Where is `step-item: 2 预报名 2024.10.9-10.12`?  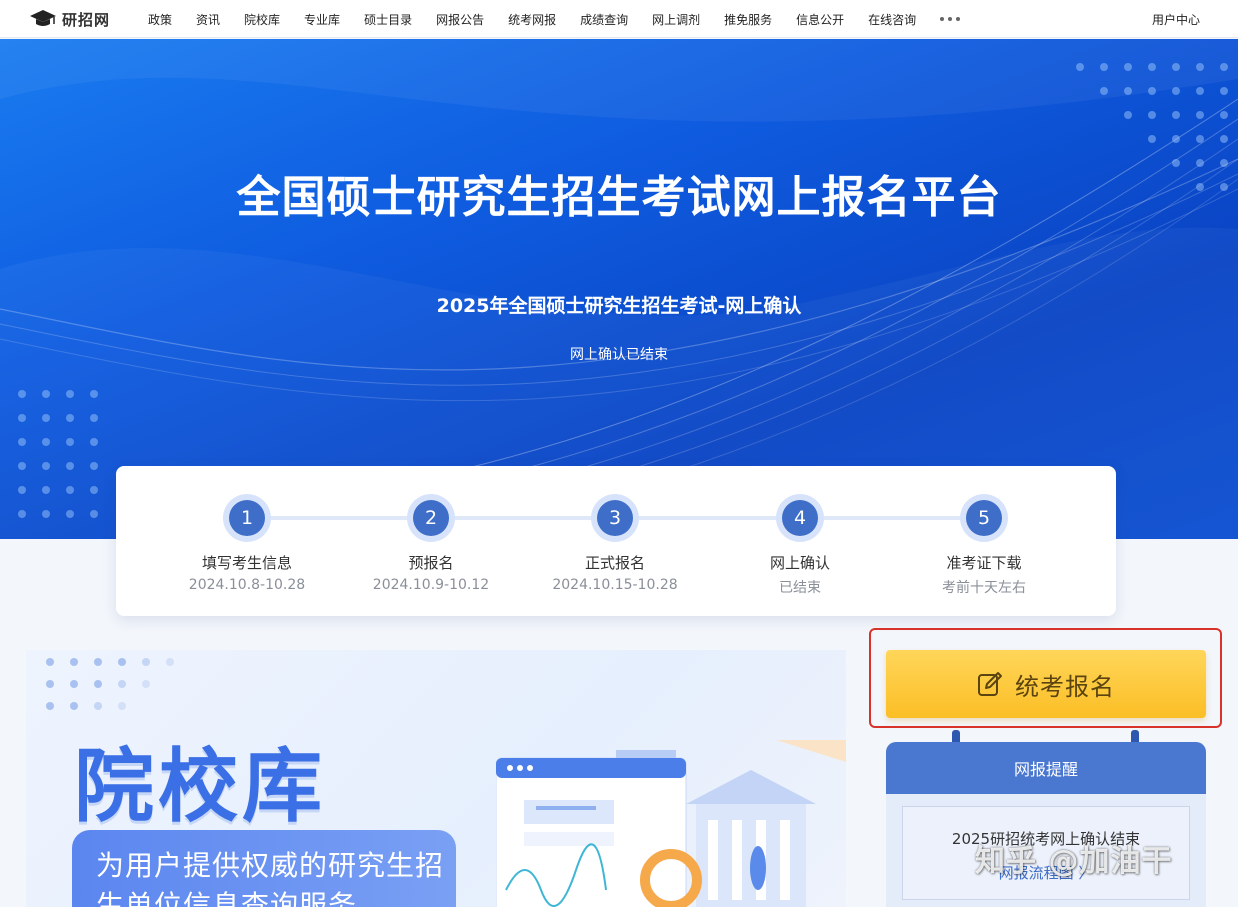
step-item: 2 预报名 2024.10.9-10.12 is located at coordinates (431, 543).